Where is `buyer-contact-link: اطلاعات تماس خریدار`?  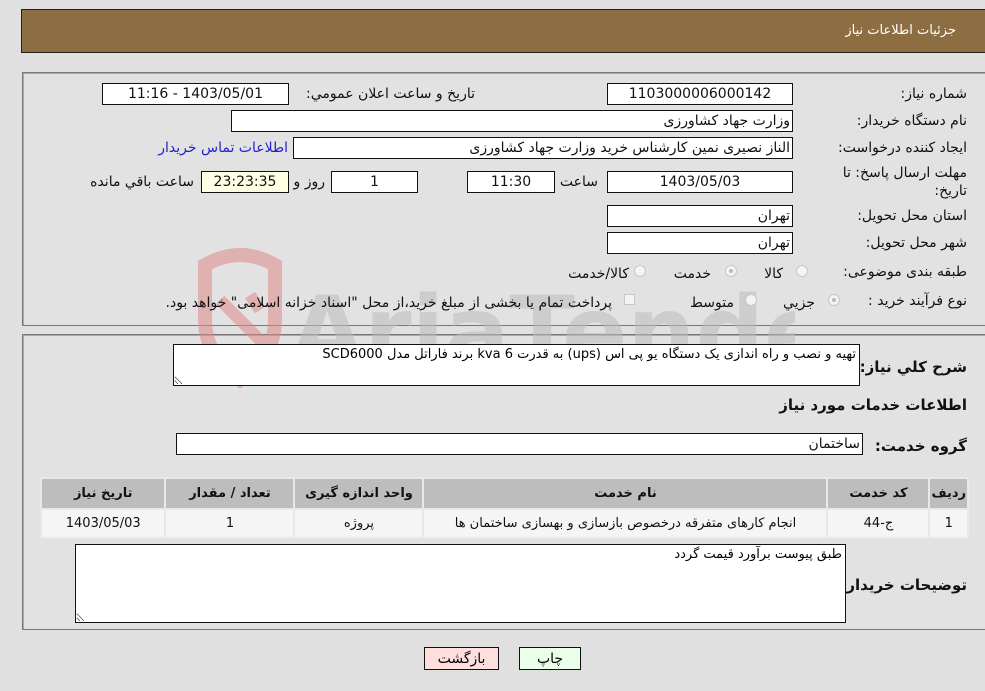
buyer-contact-link: اطلاعات تماس خریدار is located at coordinates (223, 148).